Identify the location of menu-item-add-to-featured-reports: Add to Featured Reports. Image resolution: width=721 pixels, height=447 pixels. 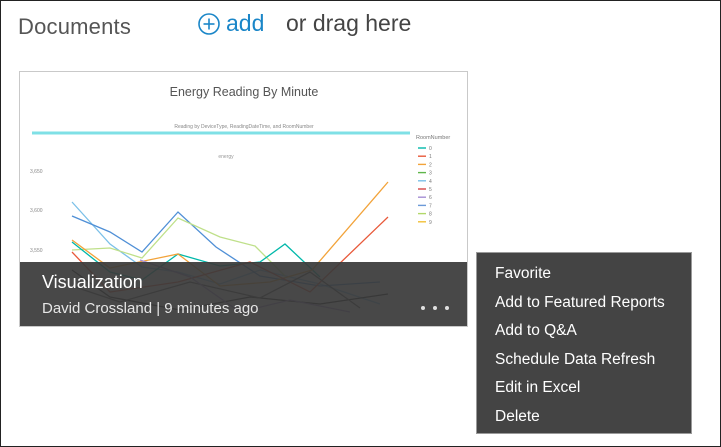
(584, 303).